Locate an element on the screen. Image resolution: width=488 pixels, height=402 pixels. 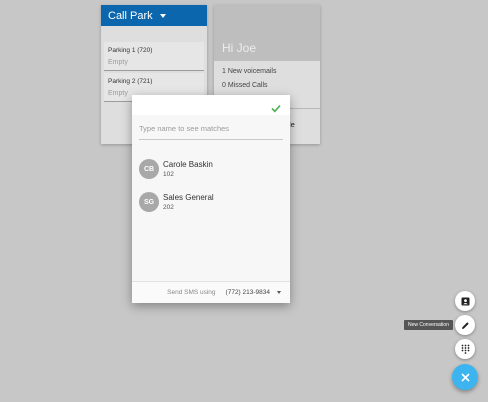
close-fab-button is located at coordinates (465, 377).